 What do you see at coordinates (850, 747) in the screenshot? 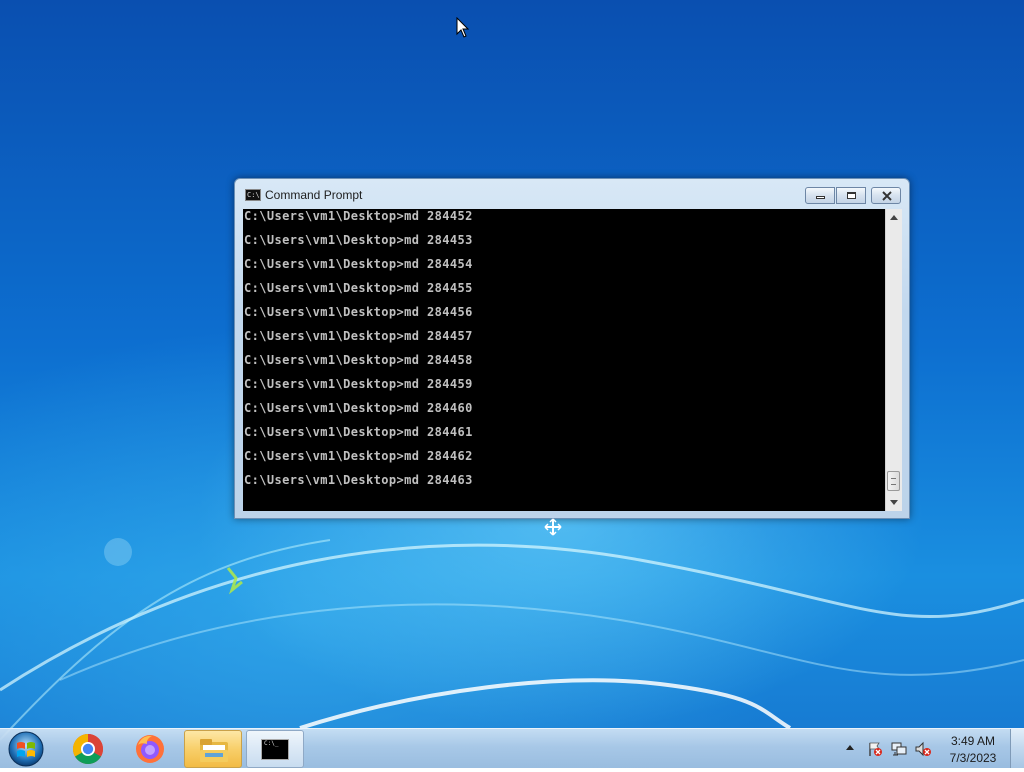
I see `show-hidden-icons-arrow` at bounding box center [850, 747].